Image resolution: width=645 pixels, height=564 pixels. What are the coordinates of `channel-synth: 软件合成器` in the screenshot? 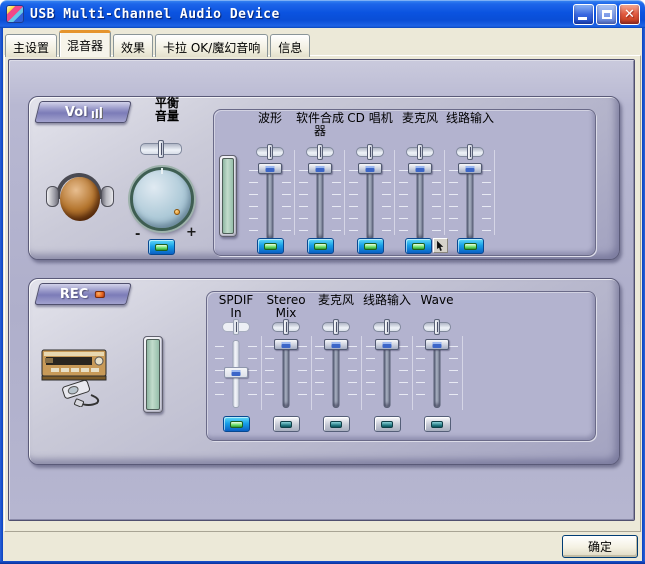 It's located at (320, 184).